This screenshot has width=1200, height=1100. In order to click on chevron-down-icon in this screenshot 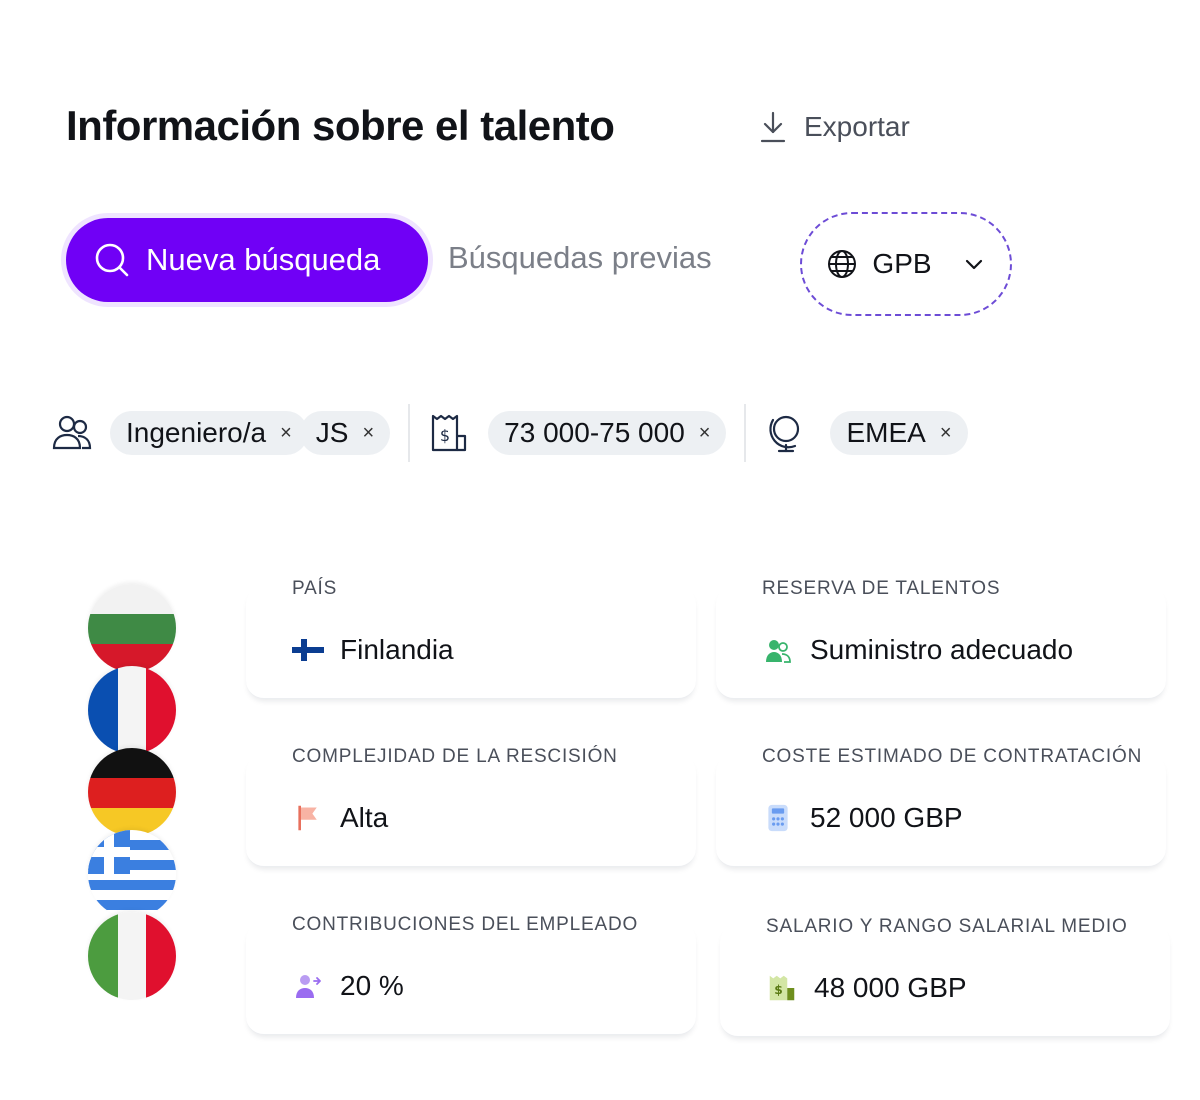, I will do `click(973, 264)`.